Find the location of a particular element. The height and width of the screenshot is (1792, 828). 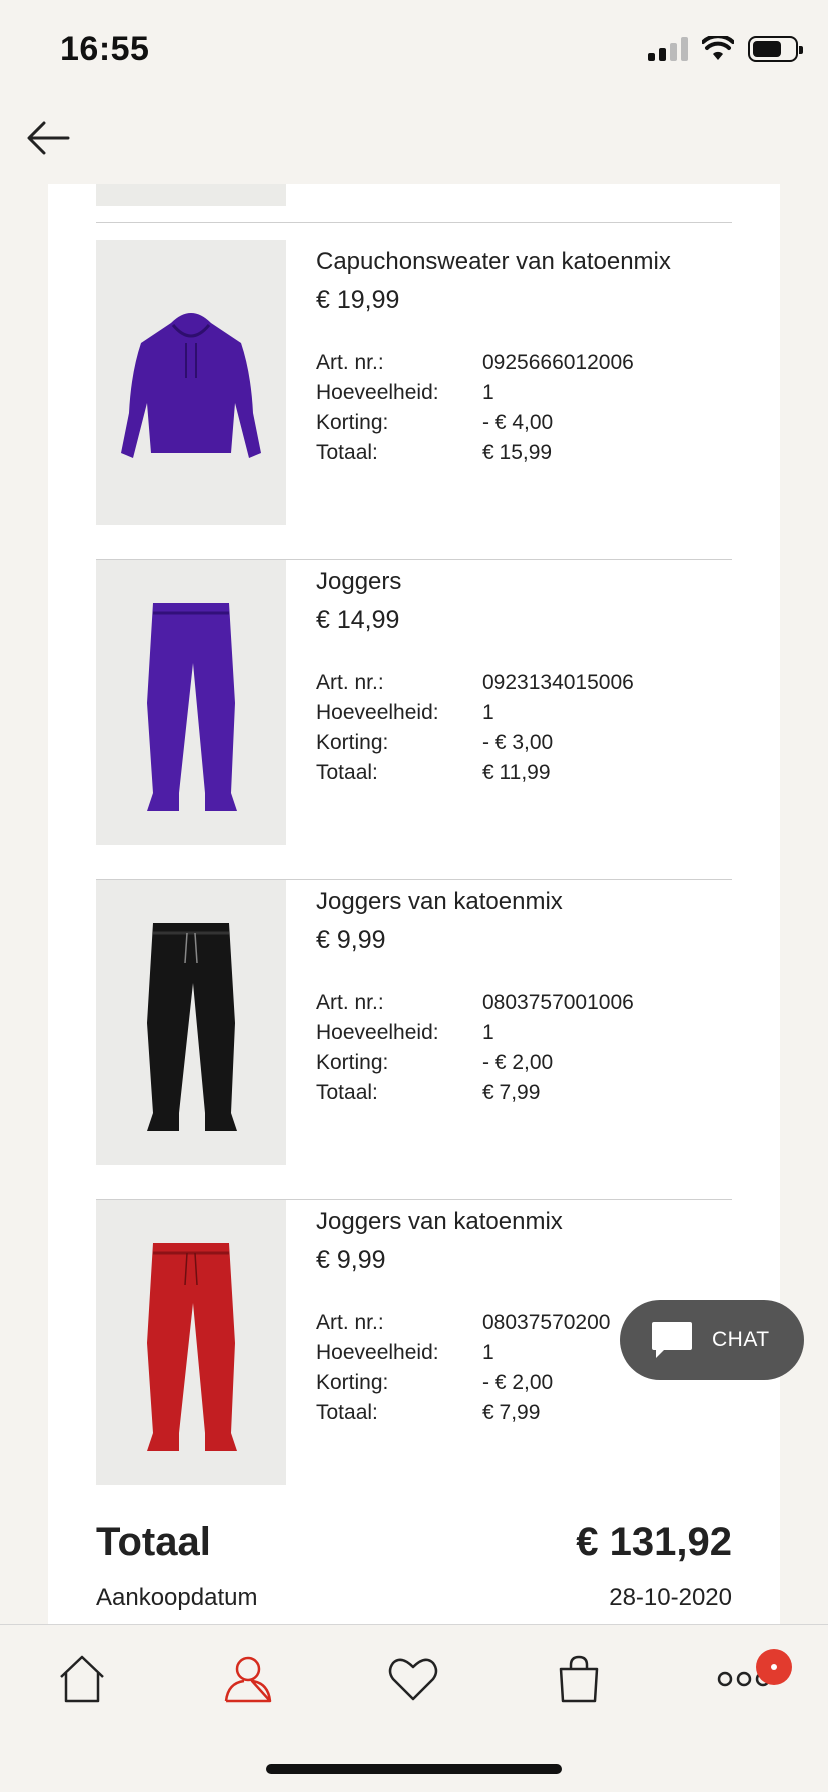

arrow-left-icon is located at coordinates (48, 138).